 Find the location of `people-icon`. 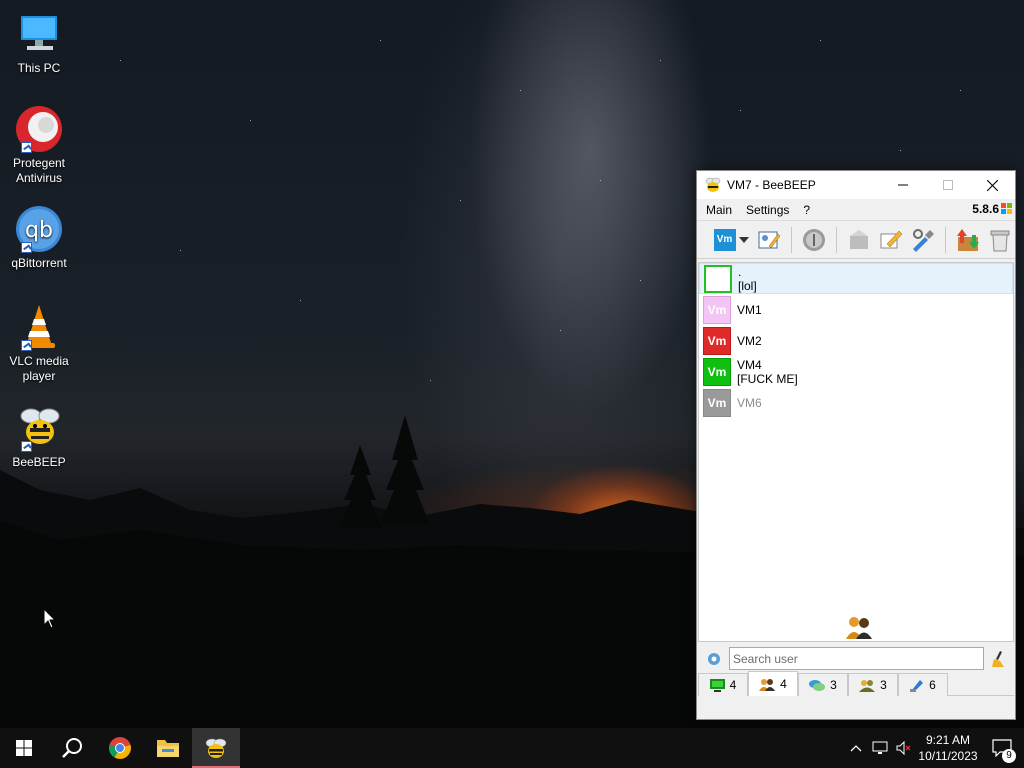

people-icon is located at coordinates (859, 628).